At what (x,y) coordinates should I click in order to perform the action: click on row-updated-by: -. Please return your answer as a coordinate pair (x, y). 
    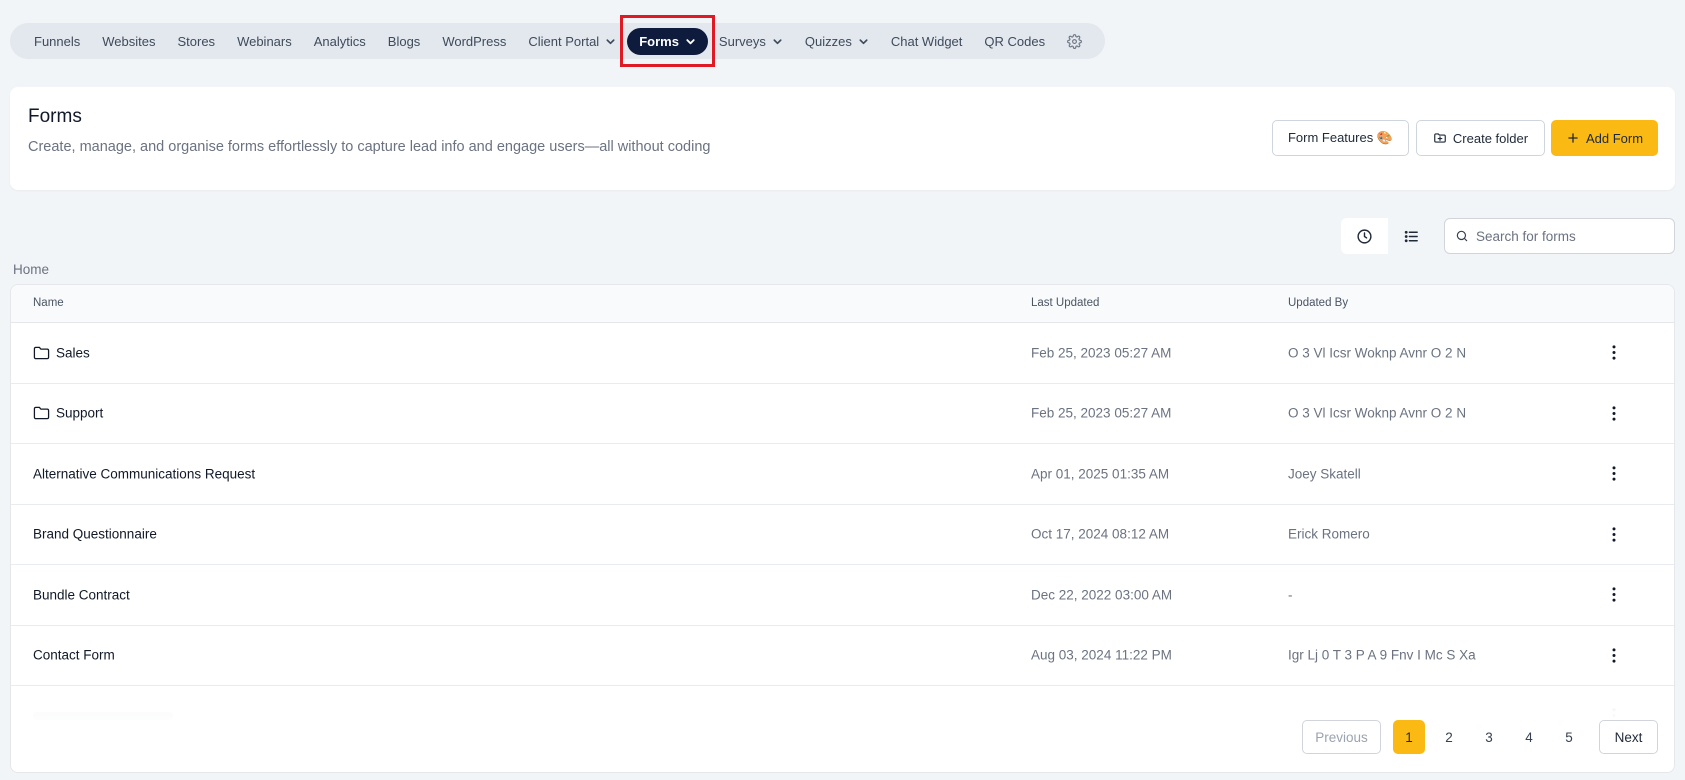
    Looking at the image, I should click on (1290, 595).